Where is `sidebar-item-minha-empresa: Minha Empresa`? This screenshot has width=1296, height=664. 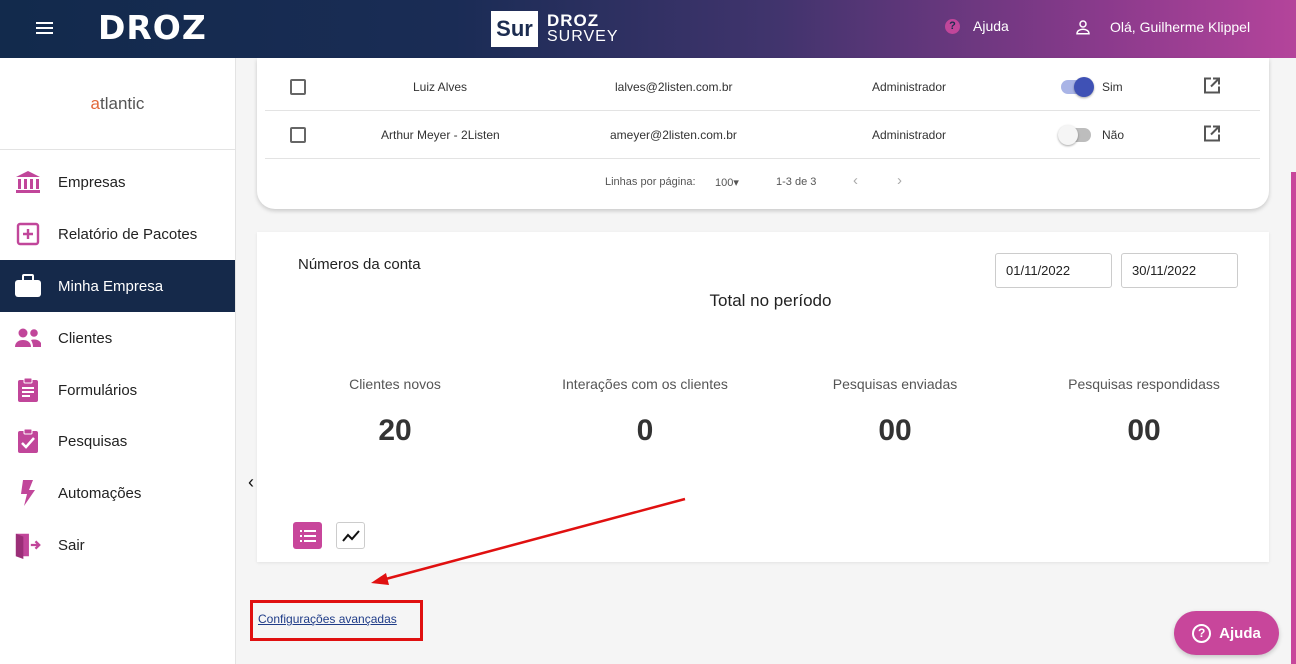
sidebar-item-minha-empresa: Minha Empresa is located at coordinates (117, 286).